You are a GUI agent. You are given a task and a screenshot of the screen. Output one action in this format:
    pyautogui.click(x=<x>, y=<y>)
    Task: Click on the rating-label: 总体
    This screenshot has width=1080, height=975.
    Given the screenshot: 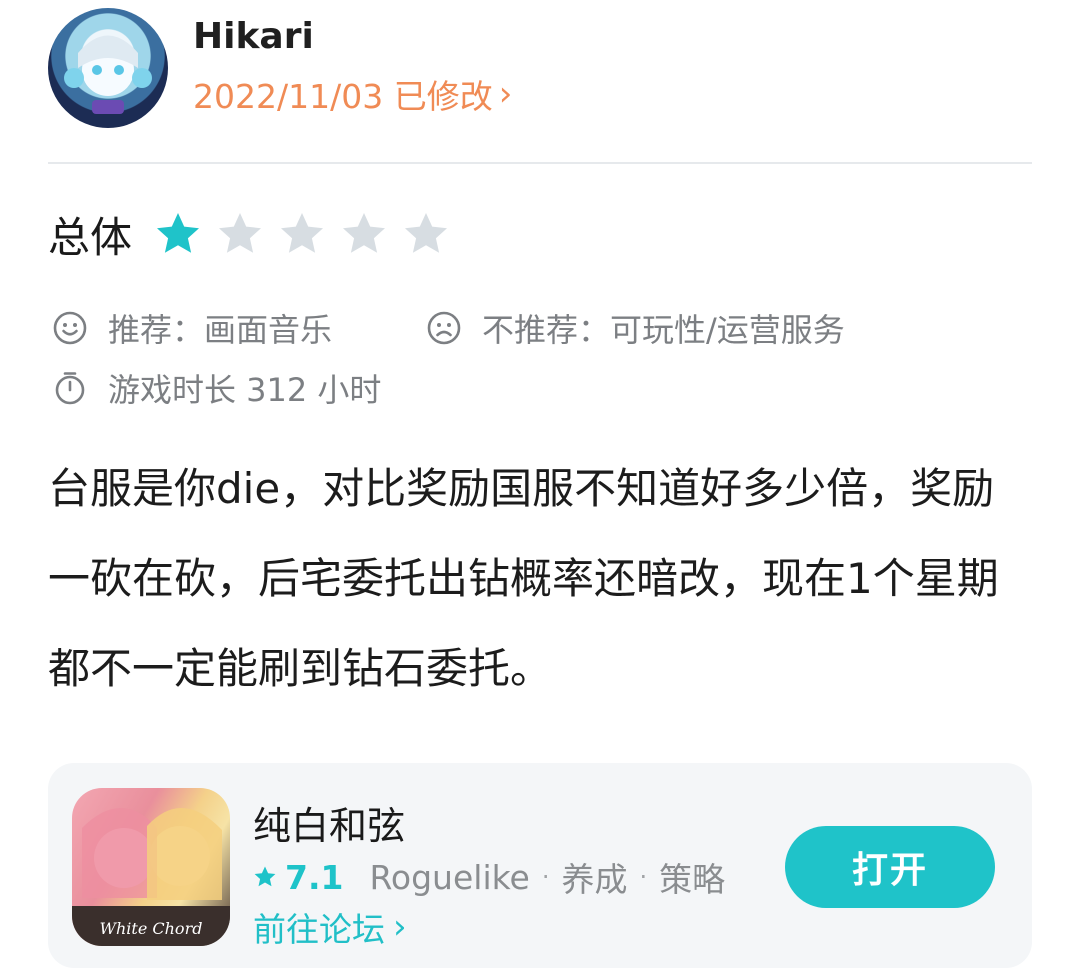 What is the action you would take?
    pyautogui.click(x=90, y=237)
    